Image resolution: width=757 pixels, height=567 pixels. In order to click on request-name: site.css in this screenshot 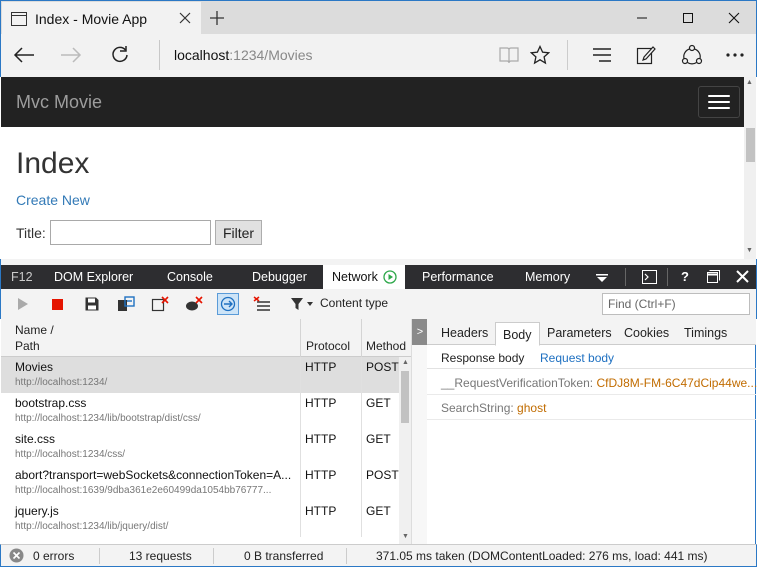, I will do `click(35, 439)`.